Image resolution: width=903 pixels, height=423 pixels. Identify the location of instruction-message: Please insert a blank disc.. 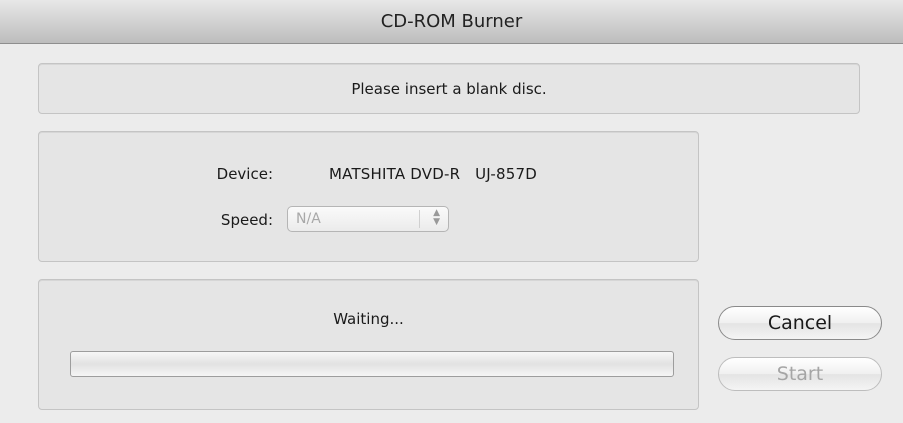
(449, 89).